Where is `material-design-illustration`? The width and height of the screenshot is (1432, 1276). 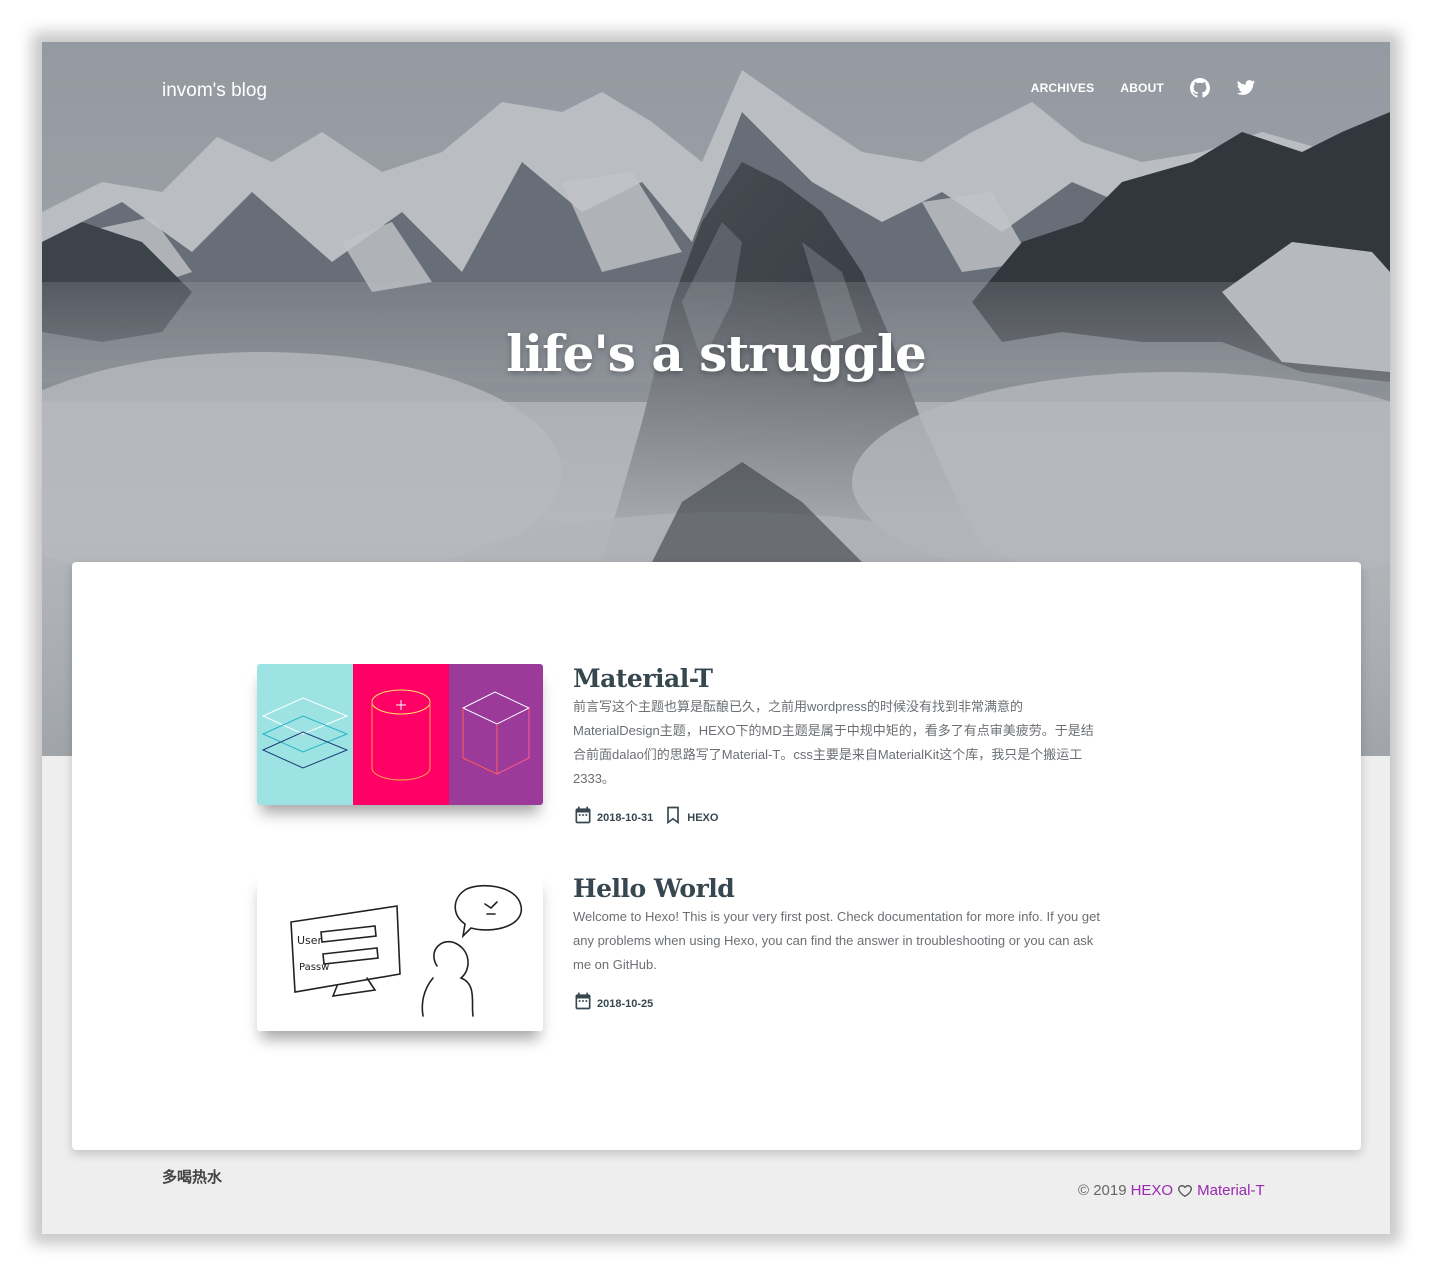
material-design-illustration is located at coordinates (400, 734).